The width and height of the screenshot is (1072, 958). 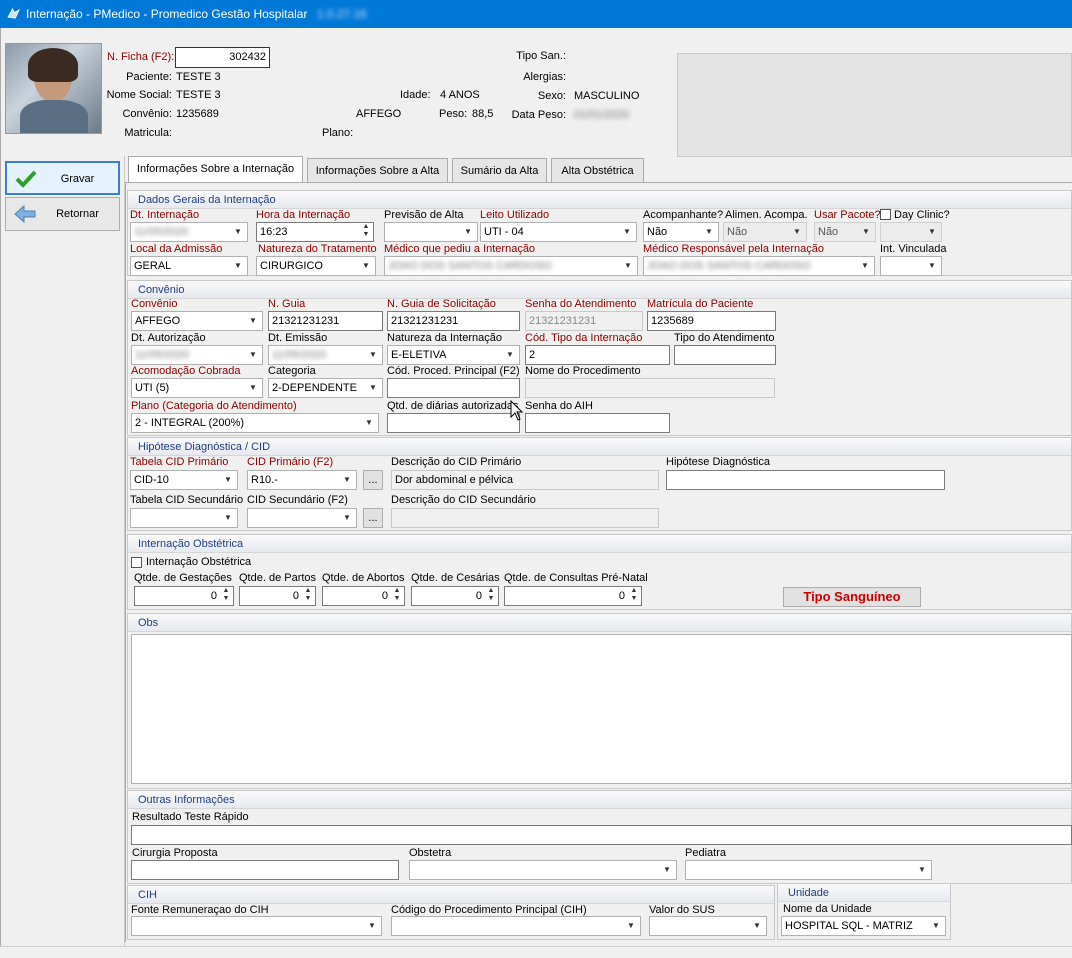 I want to click on resultado-input, so click(x=601, y=835).